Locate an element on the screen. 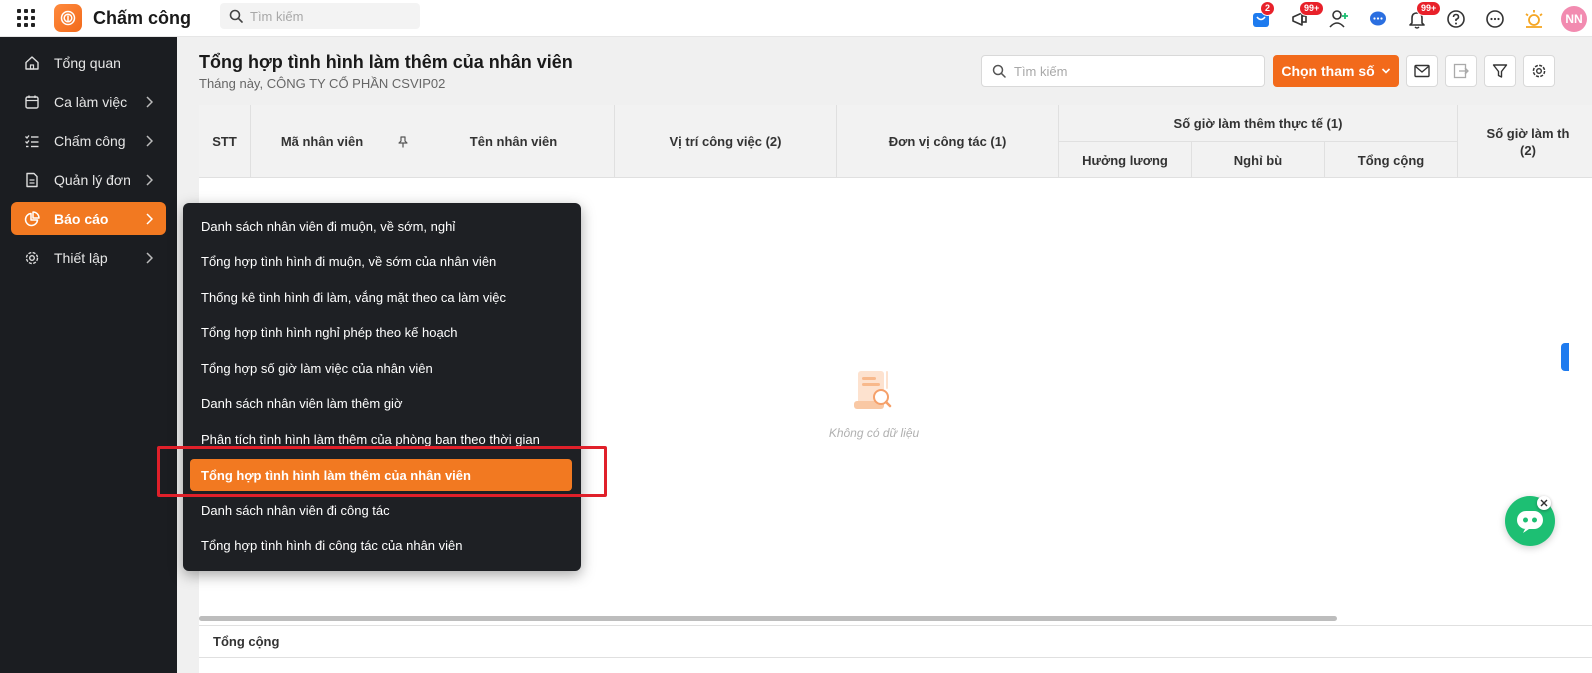 This screenshot has height=673, width=1592. sidebar-item-requests: Quản lý đơn is located at coordinates (88, 179).